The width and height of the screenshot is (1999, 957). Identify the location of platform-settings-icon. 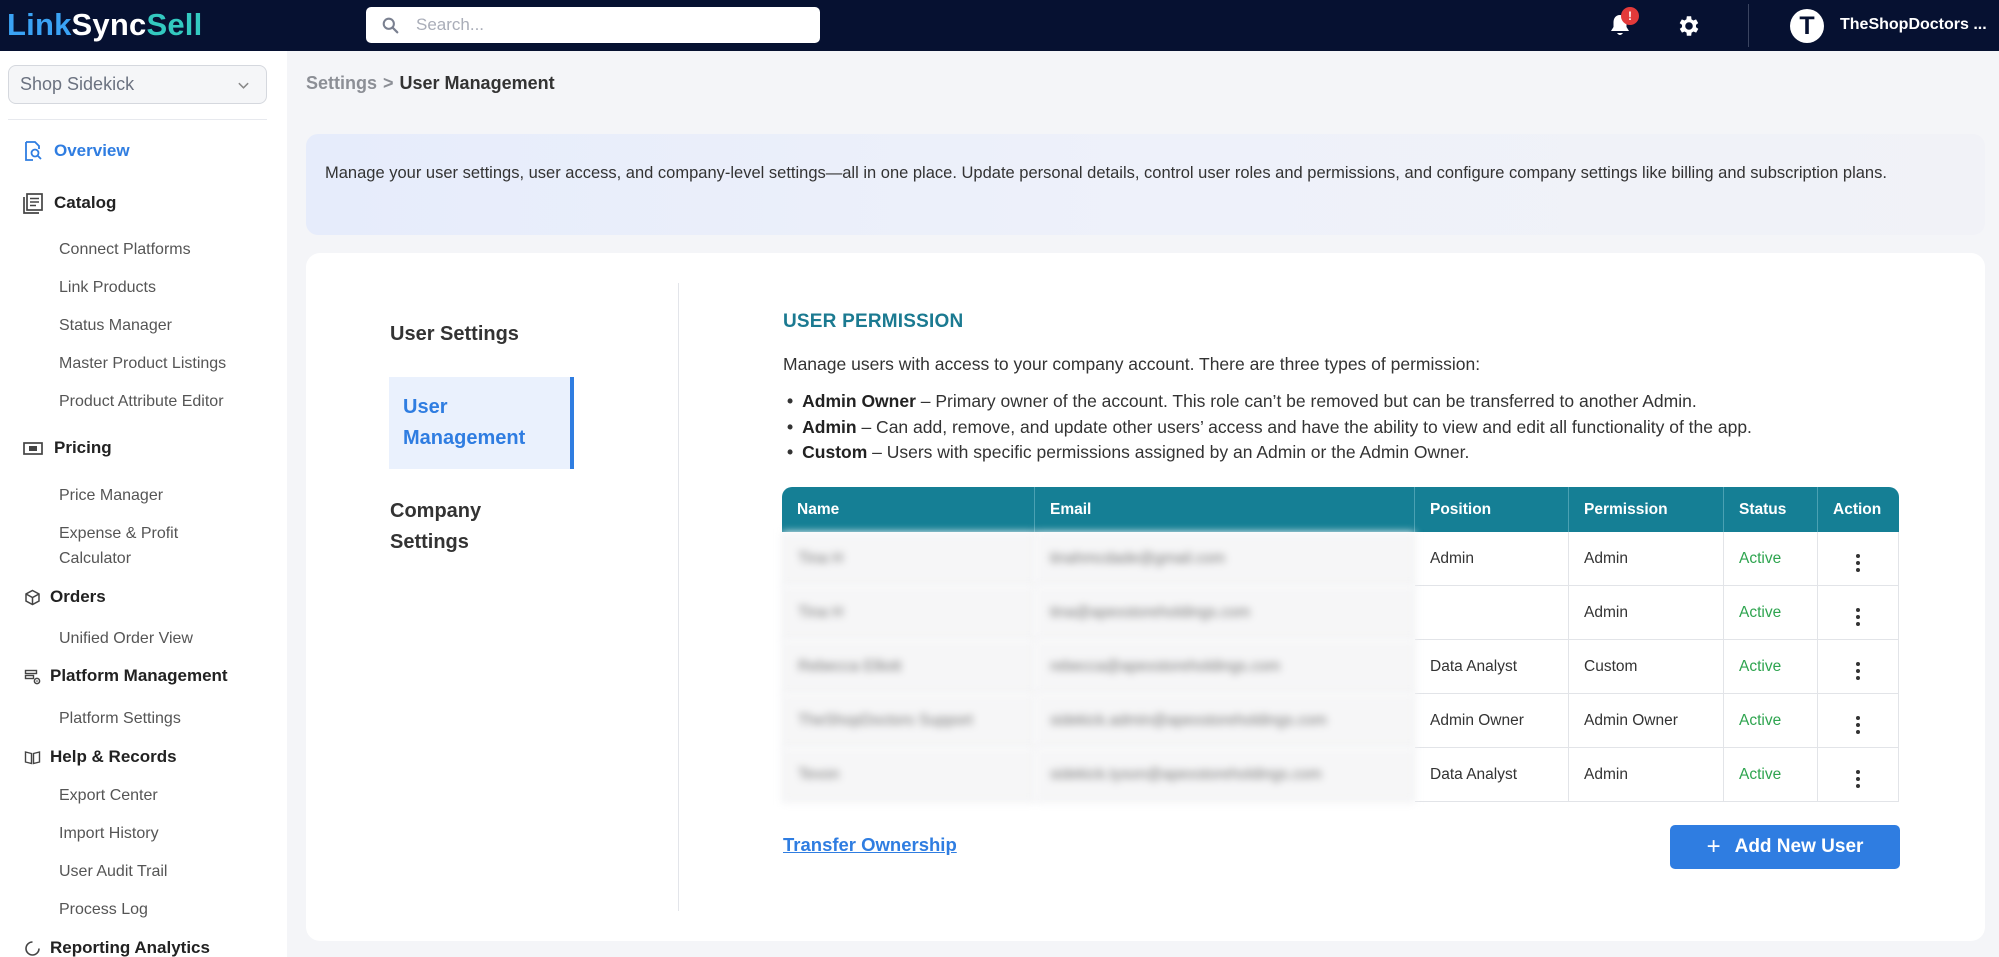
(32, 676).